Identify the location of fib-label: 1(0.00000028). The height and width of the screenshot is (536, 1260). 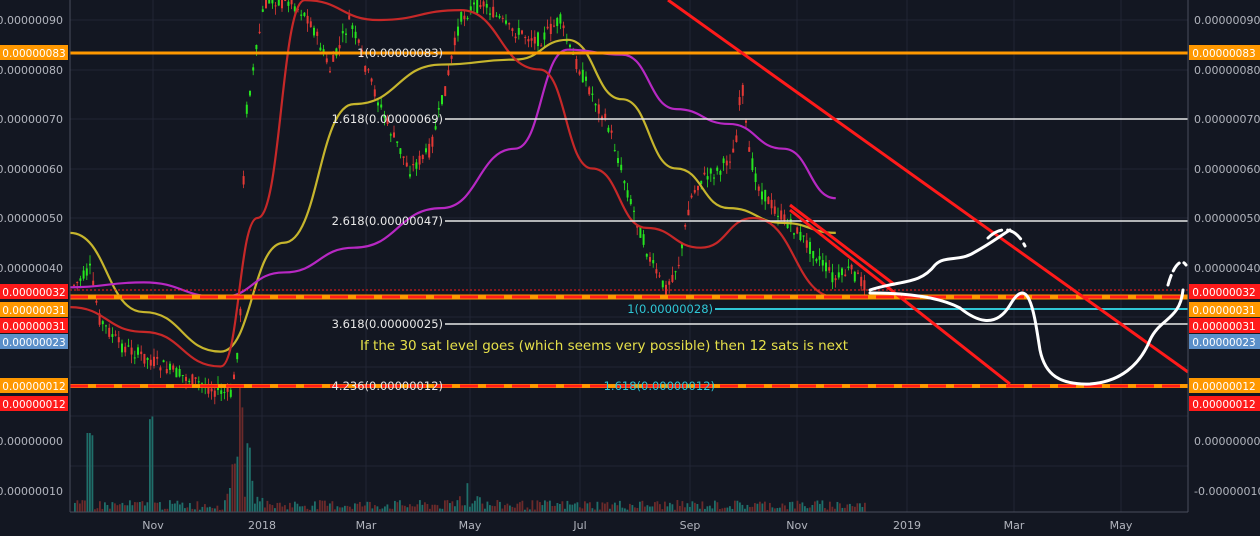
(670, 309).